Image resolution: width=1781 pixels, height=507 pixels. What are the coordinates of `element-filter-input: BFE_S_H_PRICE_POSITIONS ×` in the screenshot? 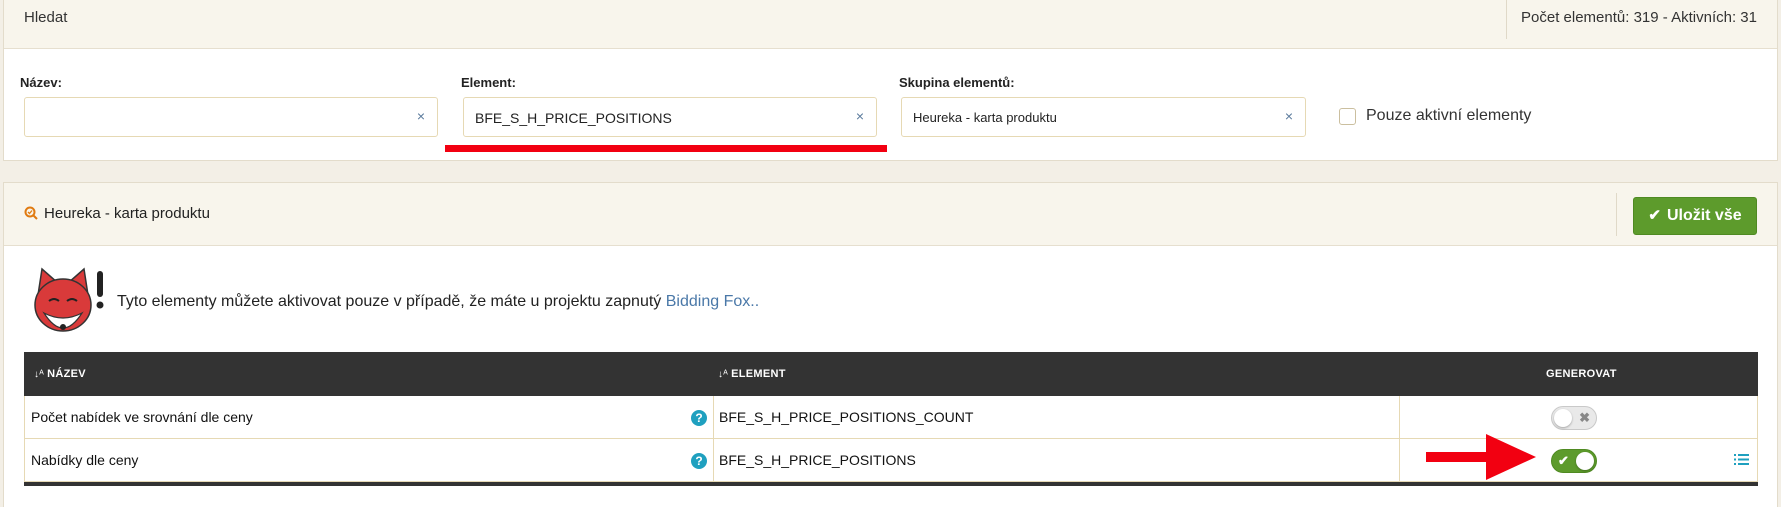 It's located at (670, 117).